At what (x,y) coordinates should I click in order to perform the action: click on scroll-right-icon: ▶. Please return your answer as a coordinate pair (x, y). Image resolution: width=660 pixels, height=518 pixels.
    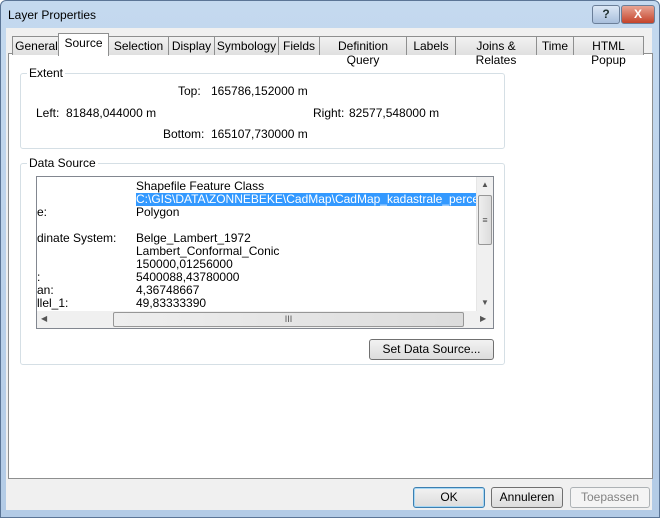
    Looking at the image, I should click on (483, 318).